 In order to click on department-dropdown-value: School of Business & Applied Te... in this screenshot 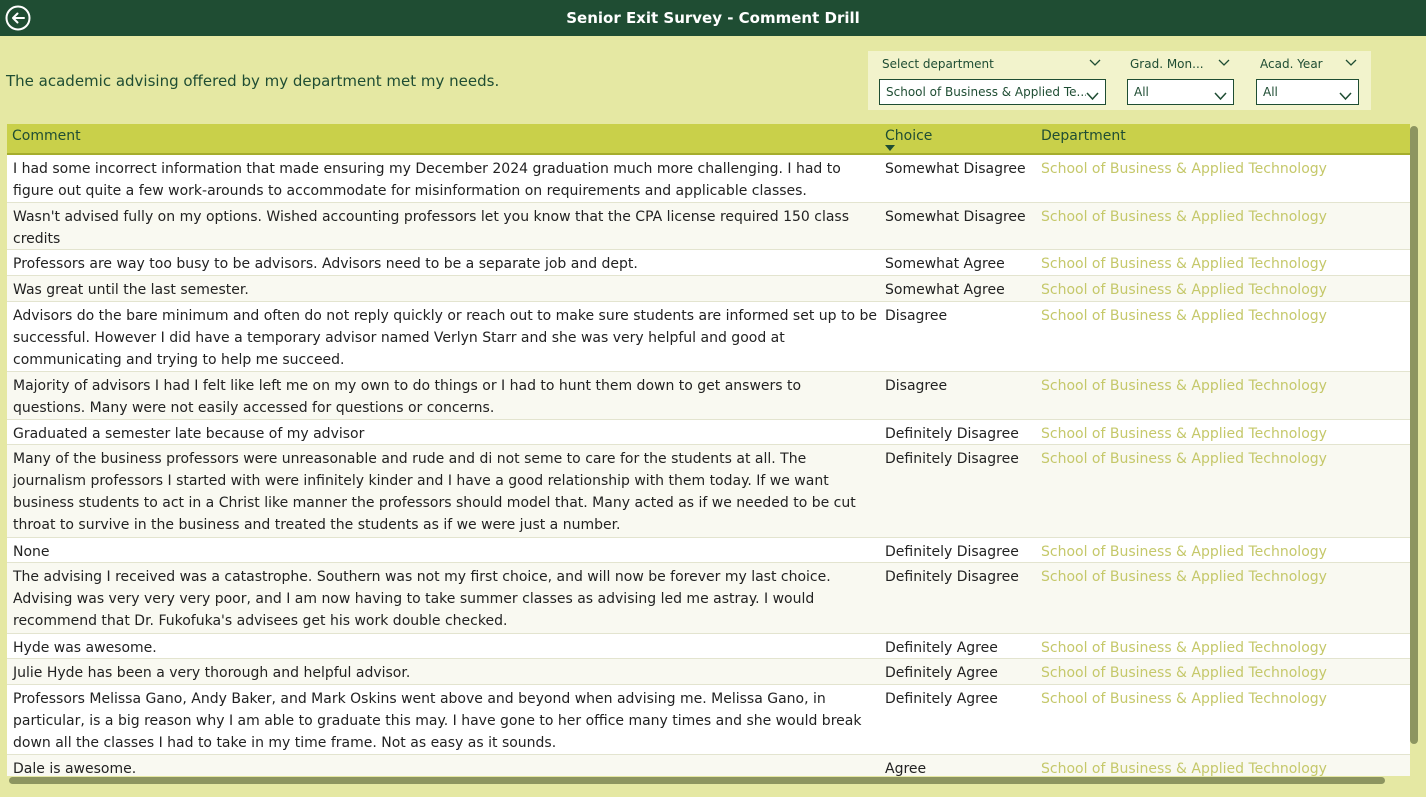, I will do `click(986, 92)`.